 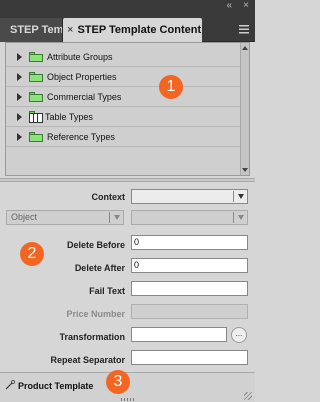 What do you see at coordinates (189, 311) in the screenshot?
I see `price-number-input` at bounding box center [189, 311].